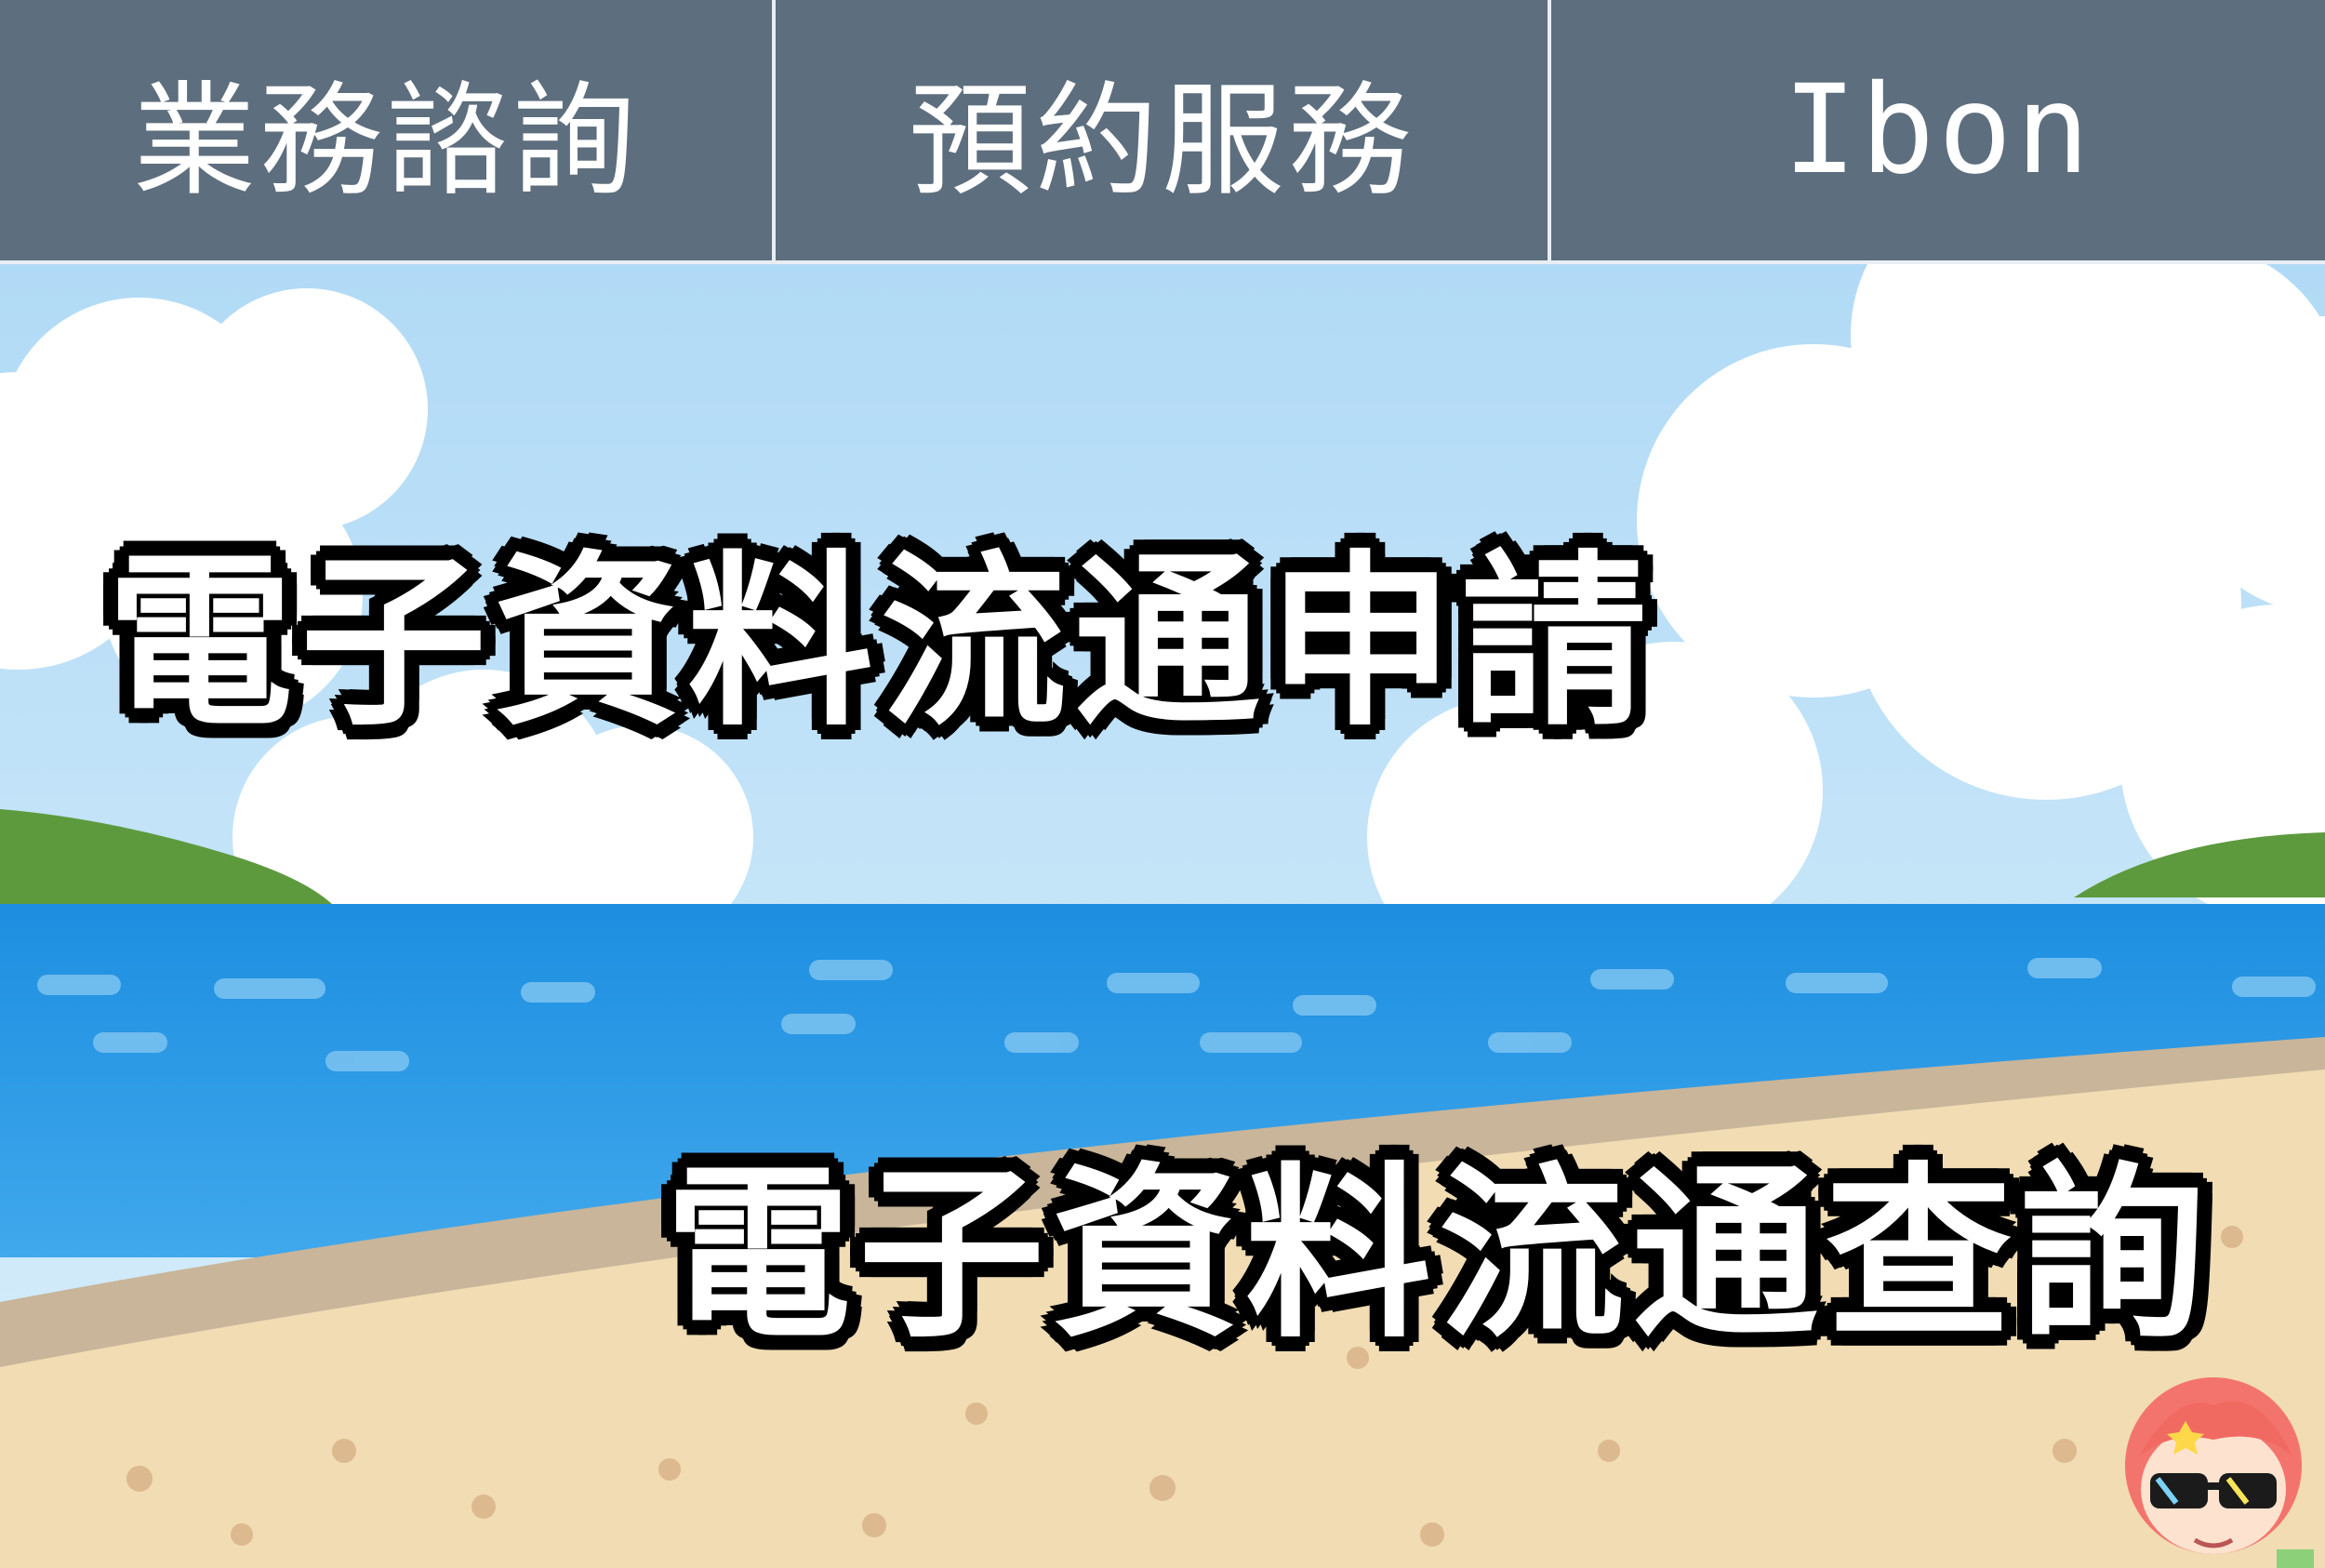  Describe the element at coordinates (880, 626) in the screenshot. I see `electronic-data-apply-link: 電子資料流通申請` at that location.